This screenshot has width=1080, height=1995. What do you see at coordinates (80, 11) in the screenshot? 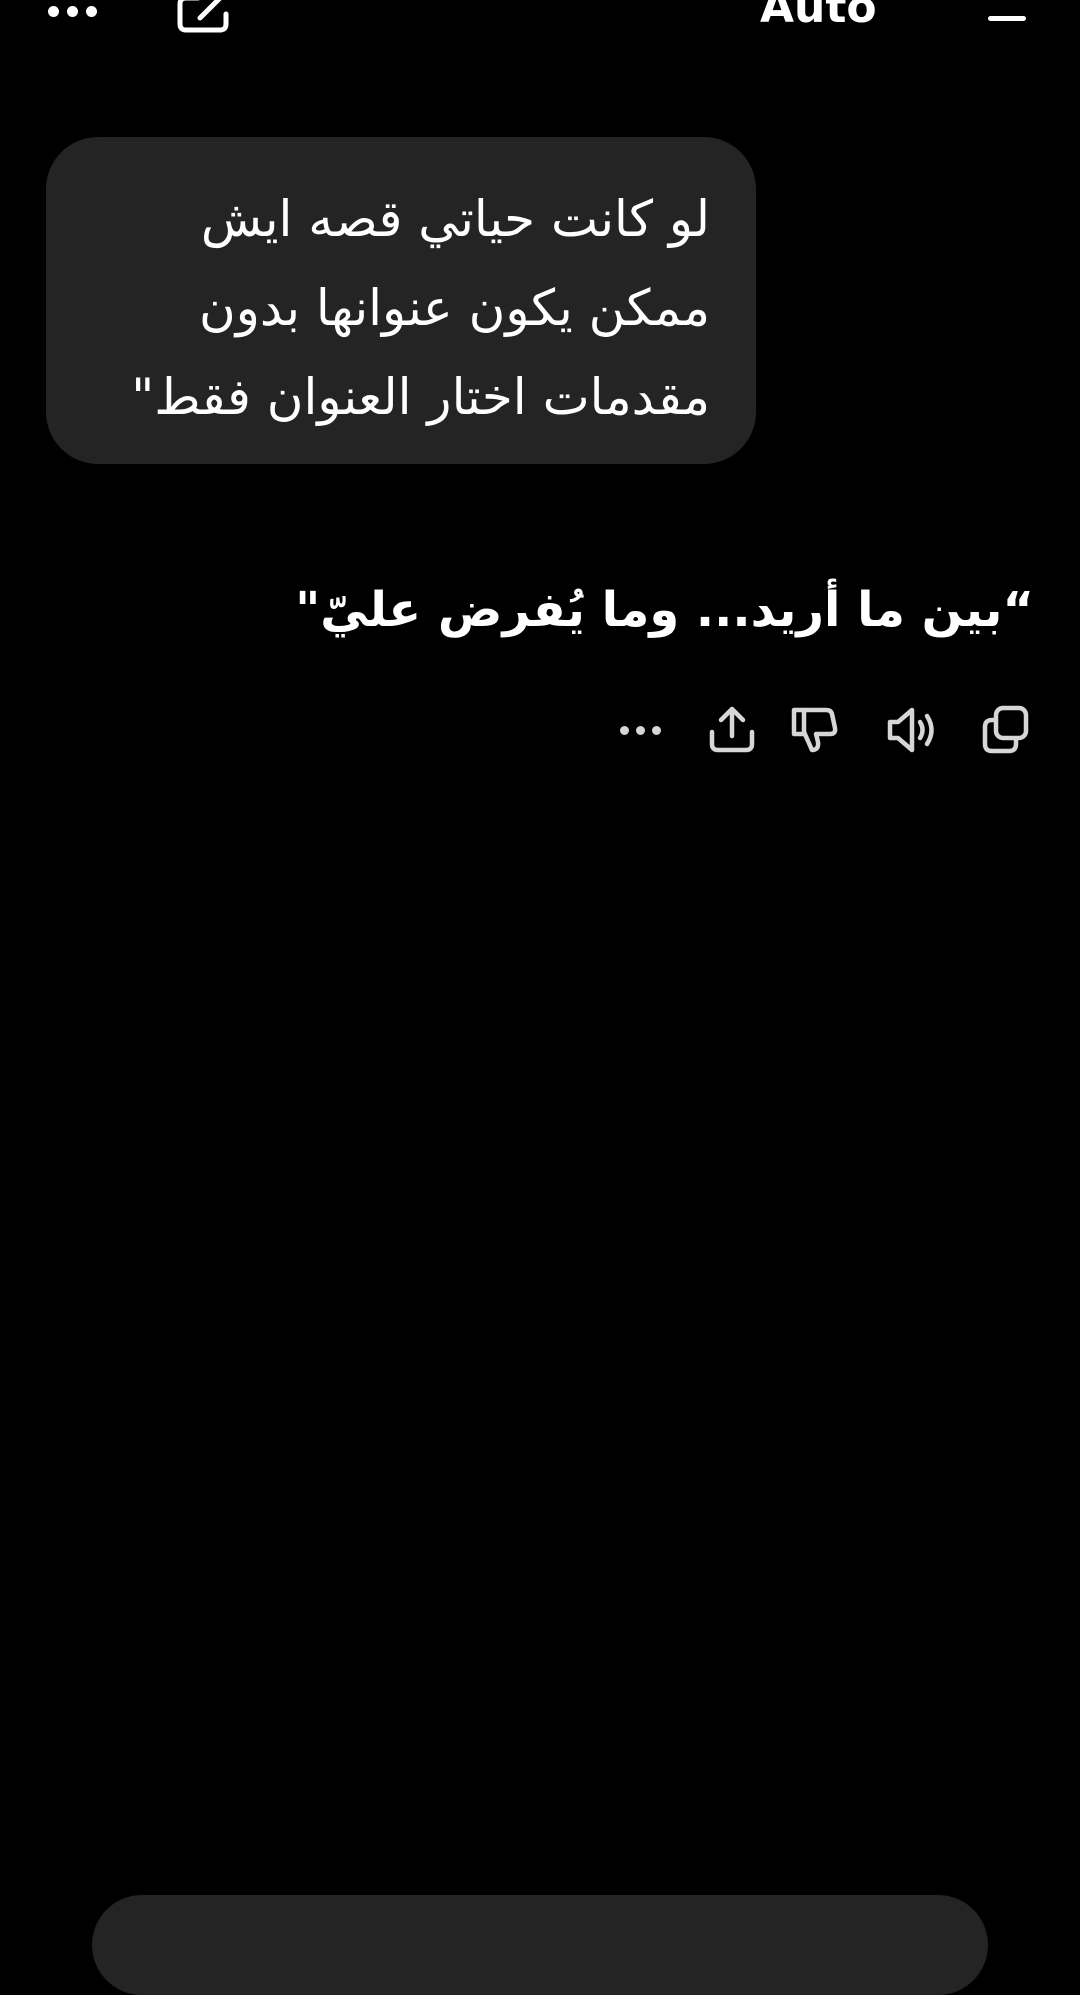
I see `more-options-button` at bounding box center [80, 11].